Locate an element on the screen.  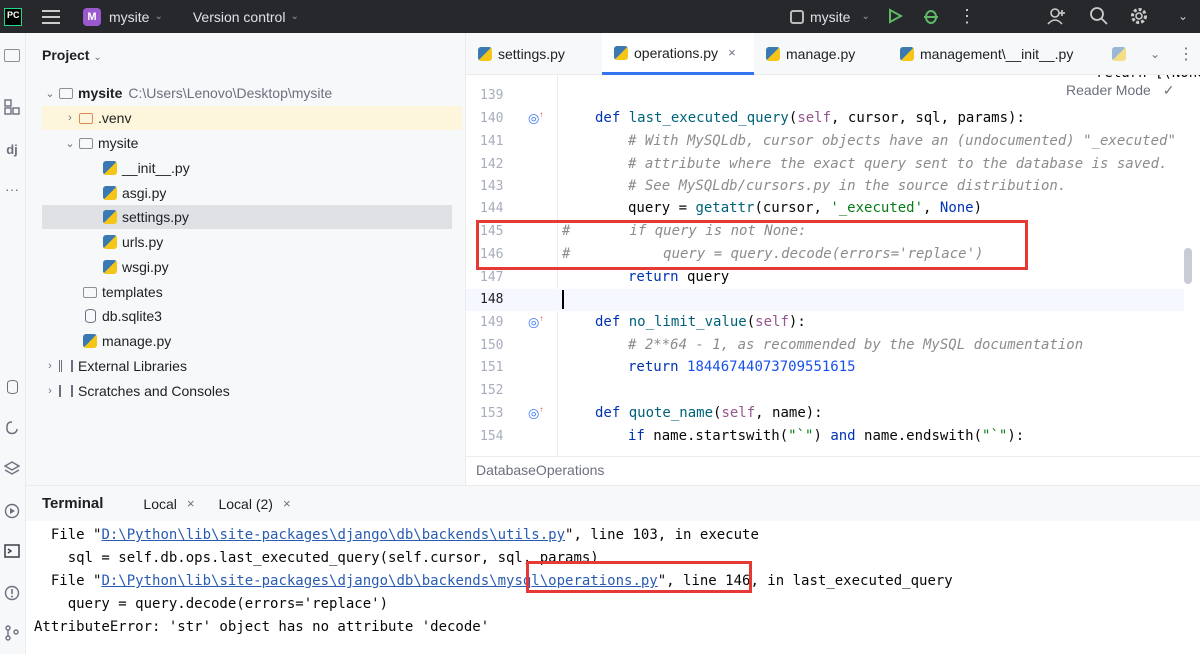
tree-item-templates: templates is located at coordinates (260, 292).